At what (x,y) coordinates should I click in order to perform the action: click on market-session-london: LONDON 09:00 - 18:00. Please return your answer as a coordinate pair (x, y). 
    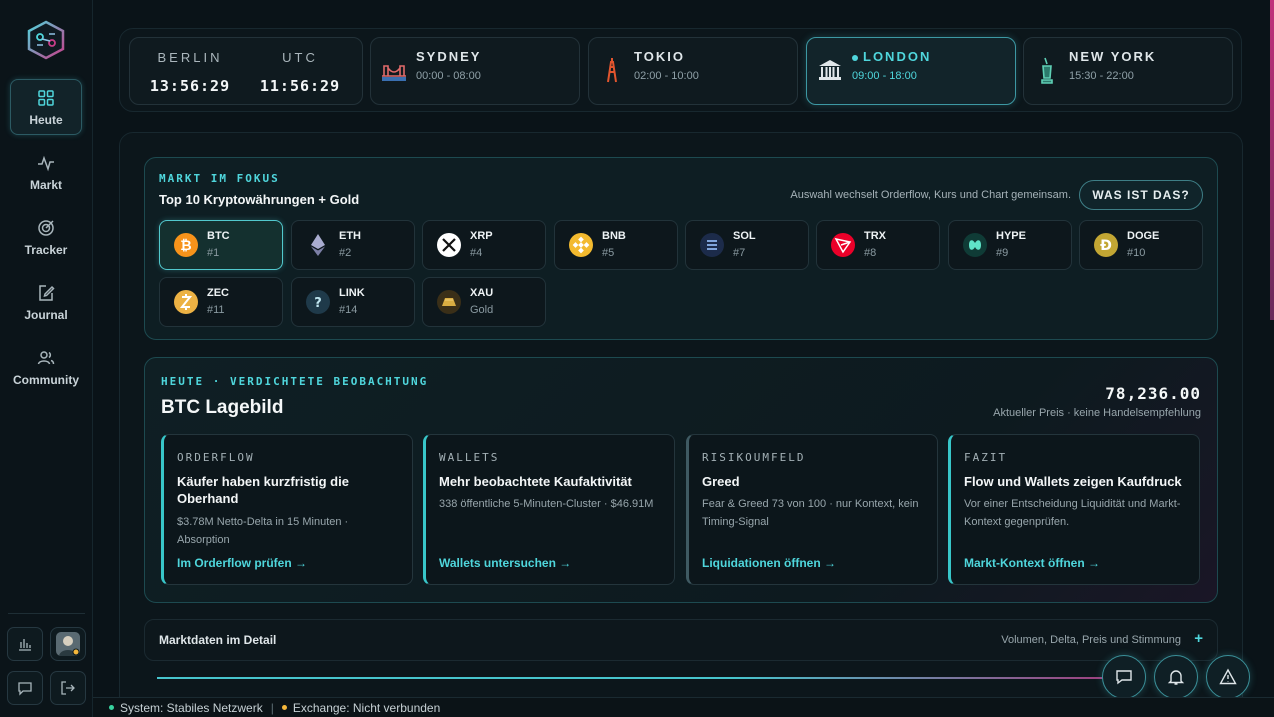
    Looking at the image, I should click on (911, 71).